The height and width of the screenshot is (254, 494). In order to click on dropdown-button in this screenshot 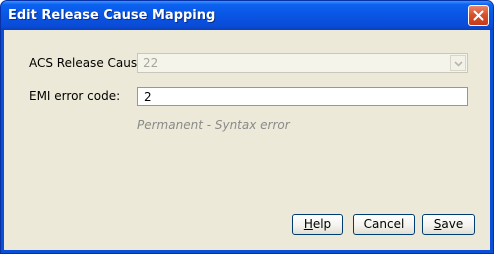, I will do `click(458, 63)`.